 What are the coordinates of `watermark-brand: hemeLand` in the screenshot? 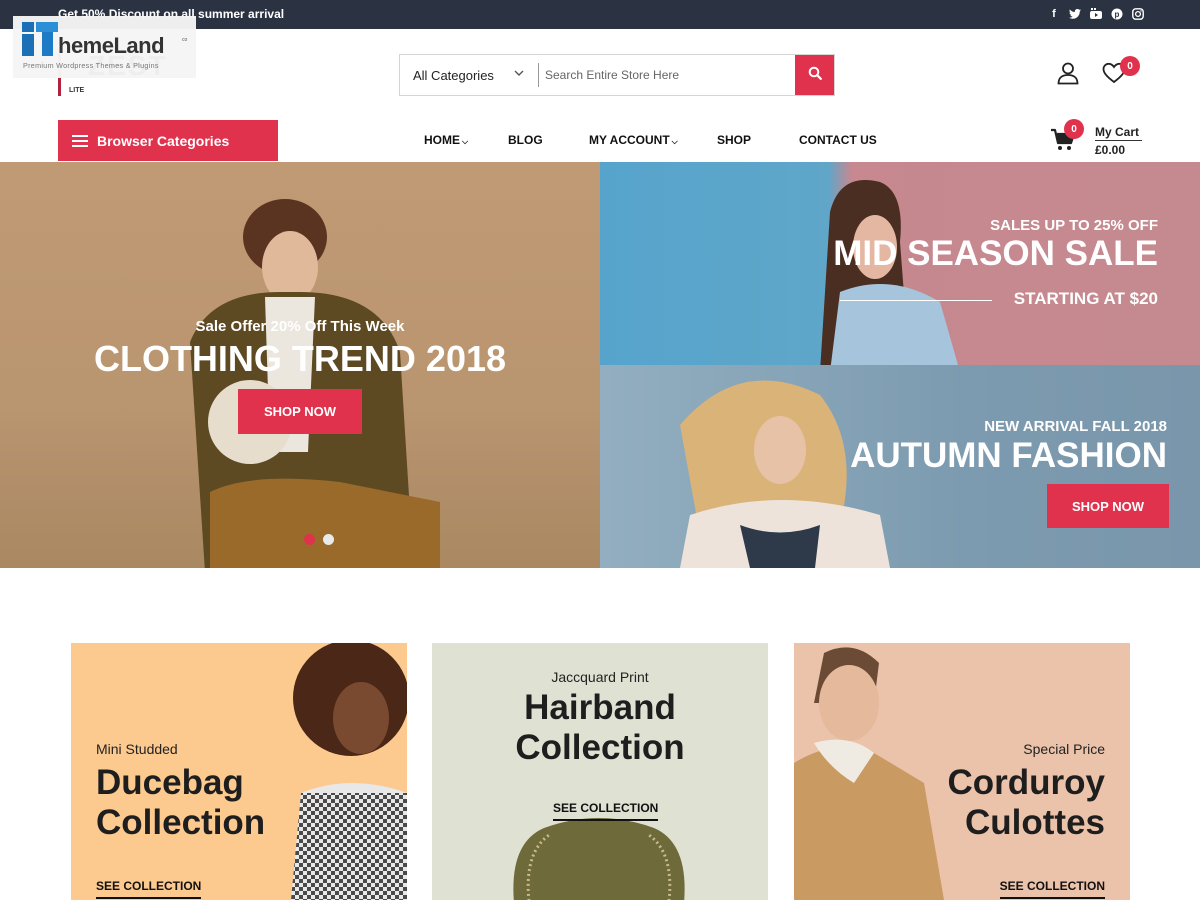 It's located at (111, 45).